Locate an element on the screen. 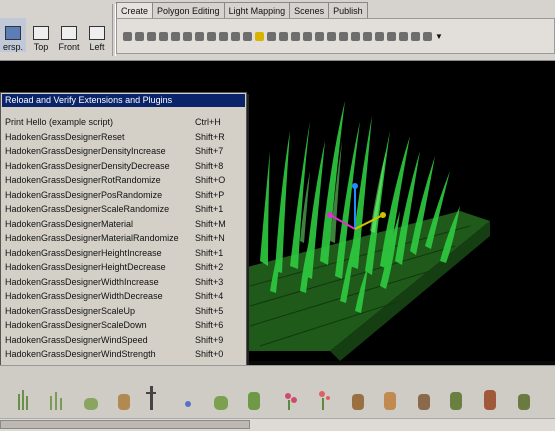 This screenshot has height=431, width=555. menu-item: HadokenGrassDesignerWindSpeed Shift+9 is located at coordinates (123, 340).